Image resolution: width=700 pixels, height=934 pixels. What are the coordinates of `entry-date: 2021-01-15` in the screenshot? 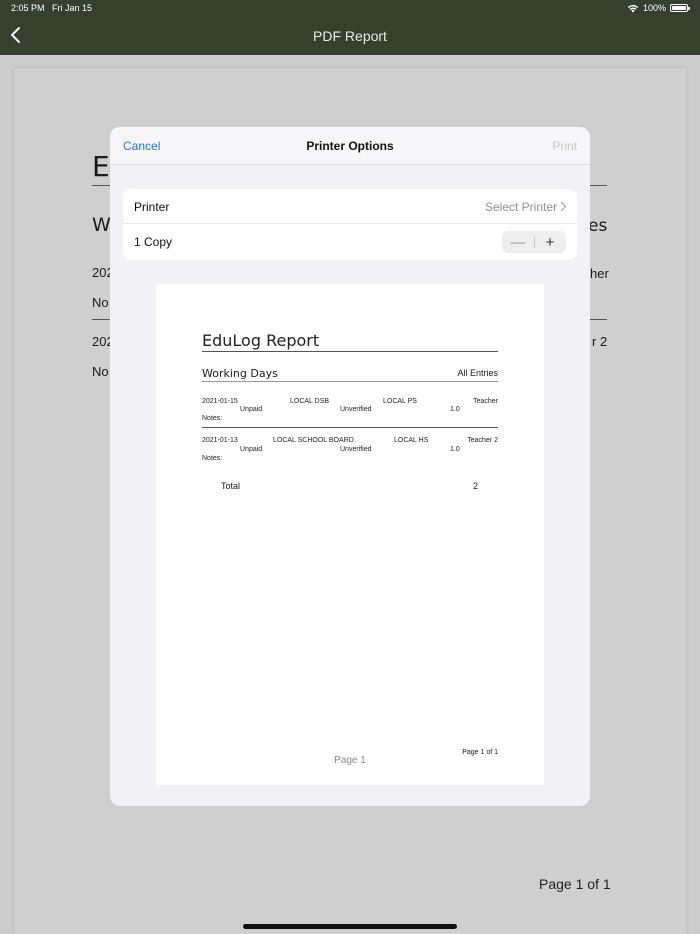 It's located at (220, 401).